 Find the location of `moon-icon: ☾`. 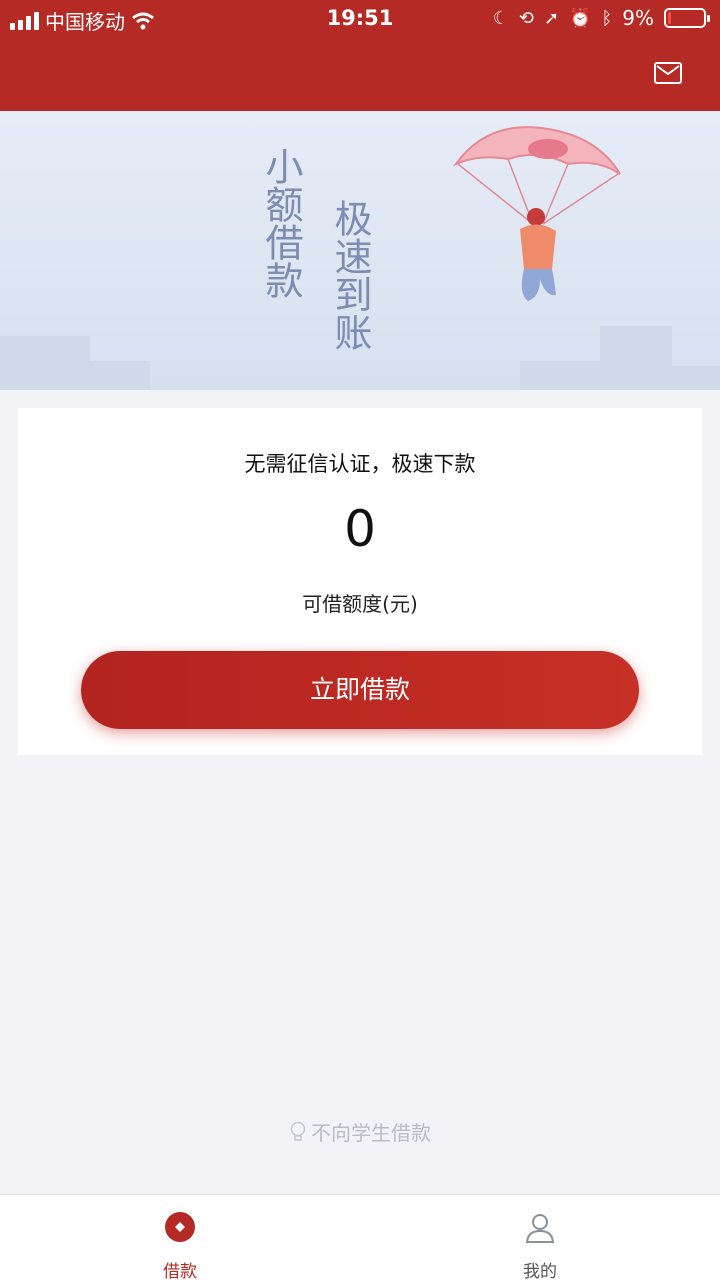

moon-icon: ☾ is located at coordinates (500, 18).